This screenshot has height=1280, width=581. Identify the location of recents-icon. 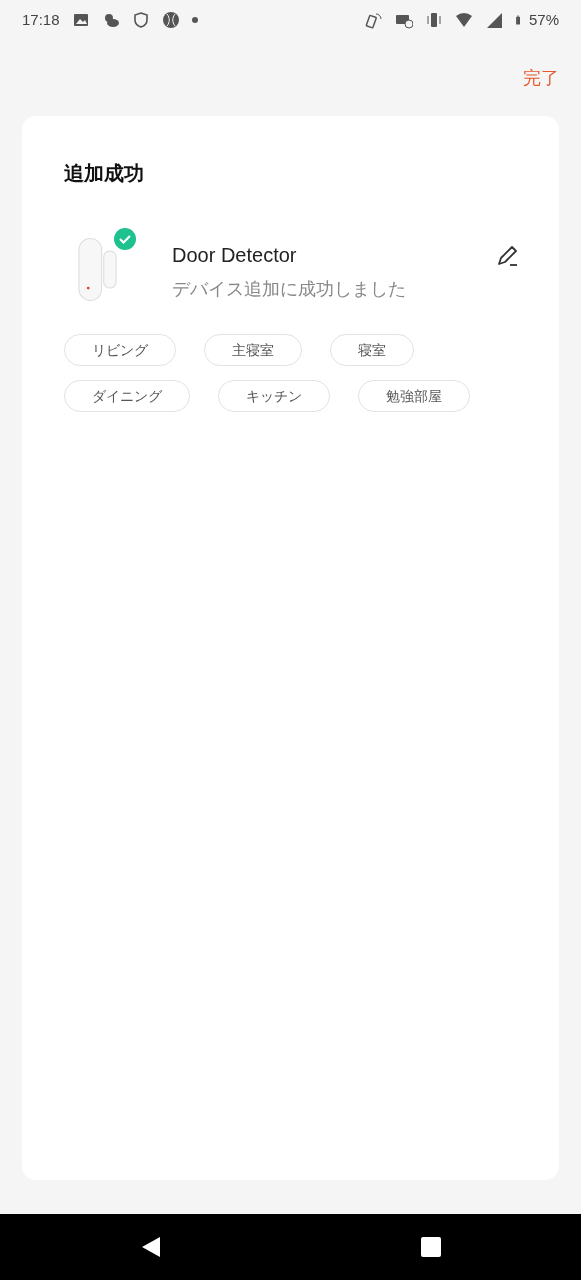
(430, 1247).